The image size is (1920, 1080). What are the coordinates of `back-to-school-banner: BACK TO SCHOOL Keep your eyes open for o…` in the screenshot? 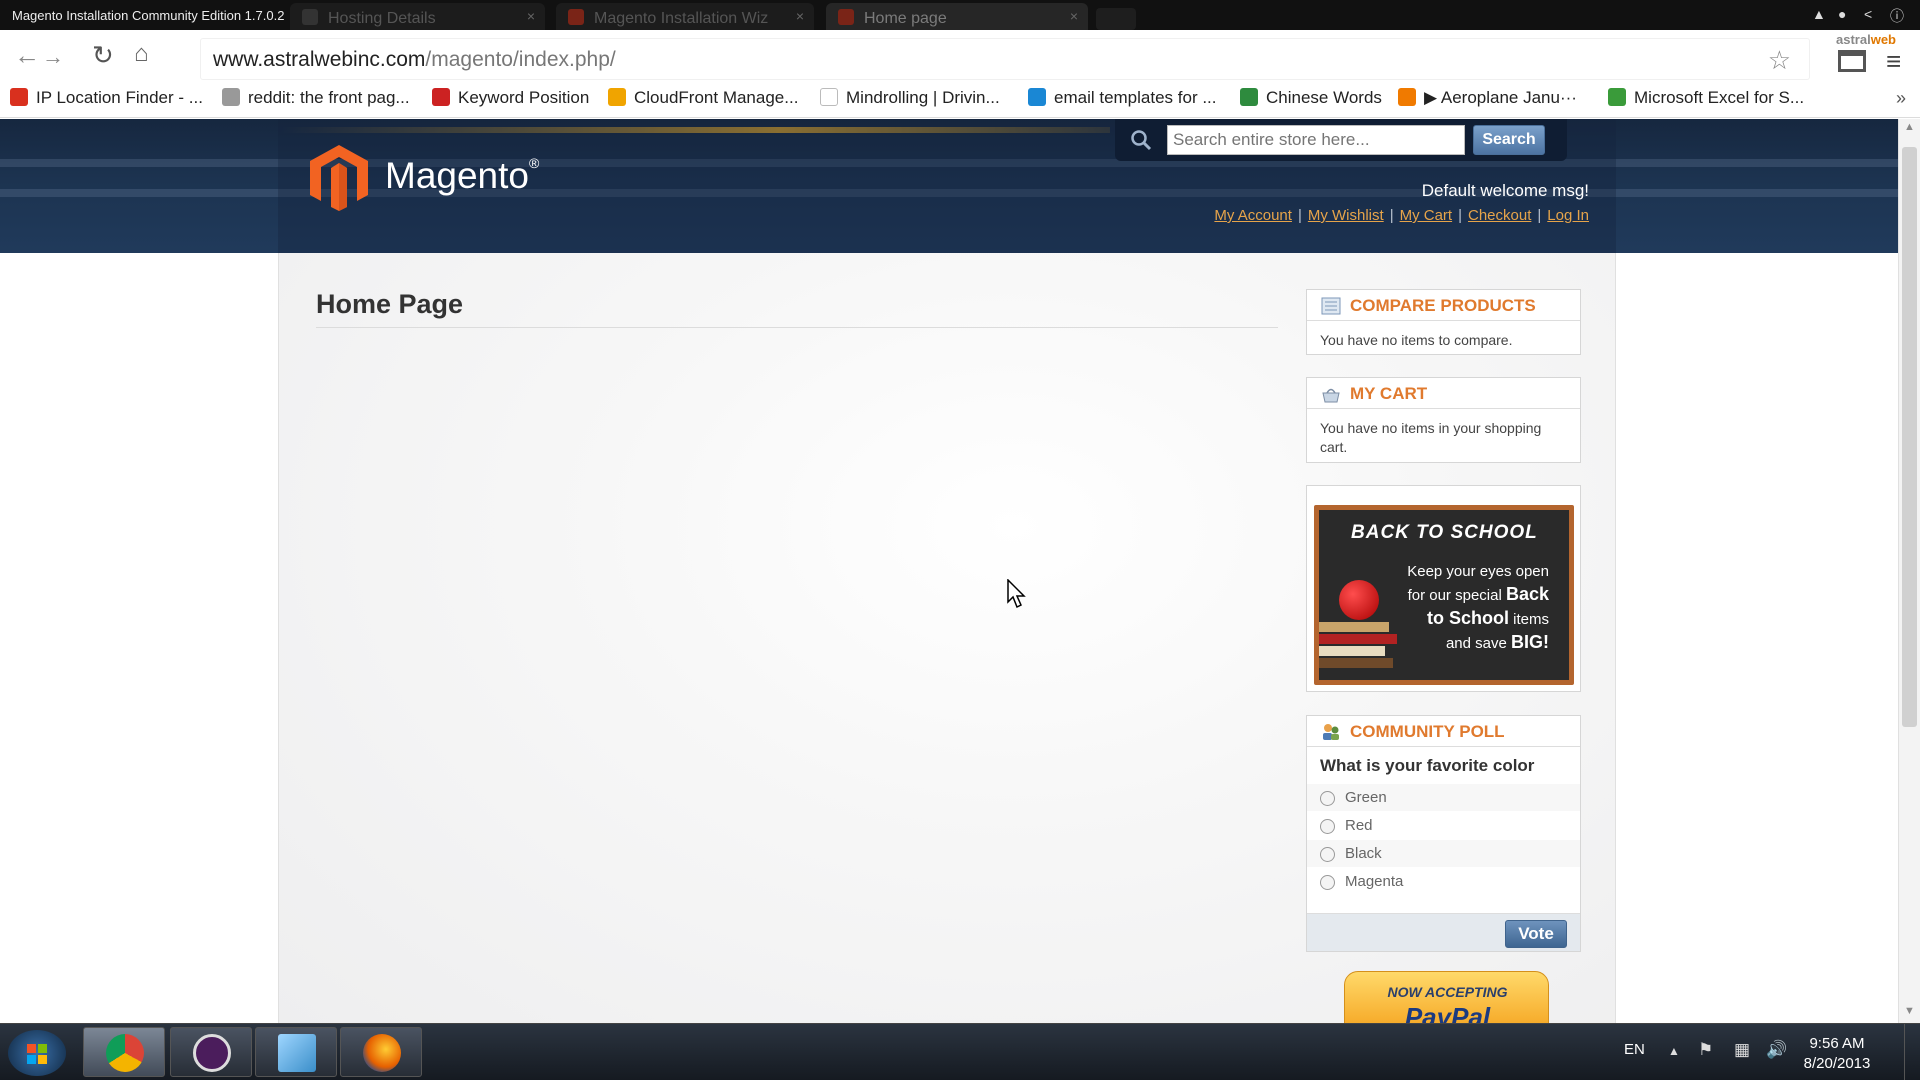 It's located at (1443, 588).